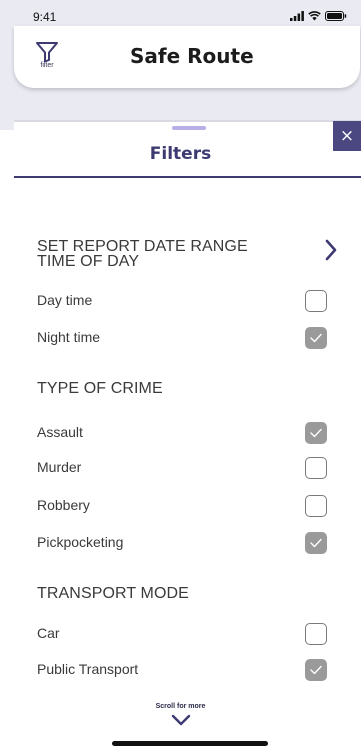 The image size is (361, 749). What do you see at coordinates (187, 177) in the screenshot?
I see `sheet-divider` at bounding box center [187, 177].